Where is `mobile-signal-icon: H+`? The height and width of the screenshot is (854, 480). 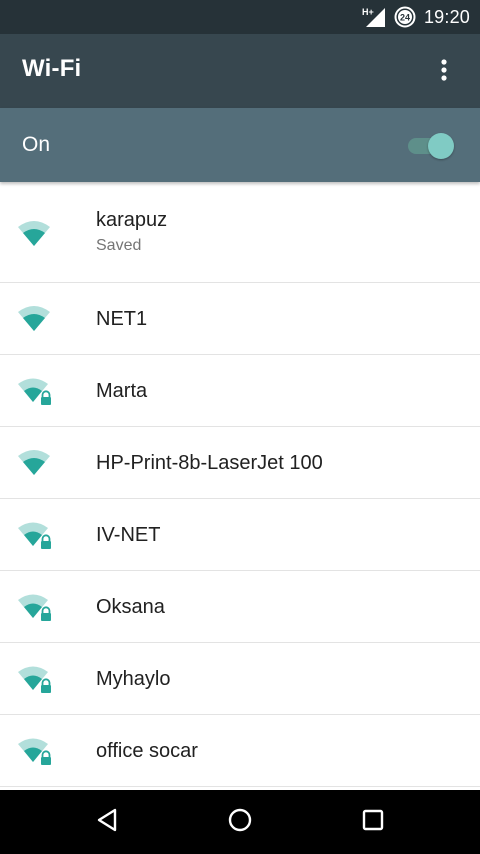
mobile-signal-icon: H+ is located at coordinates (374, 17).